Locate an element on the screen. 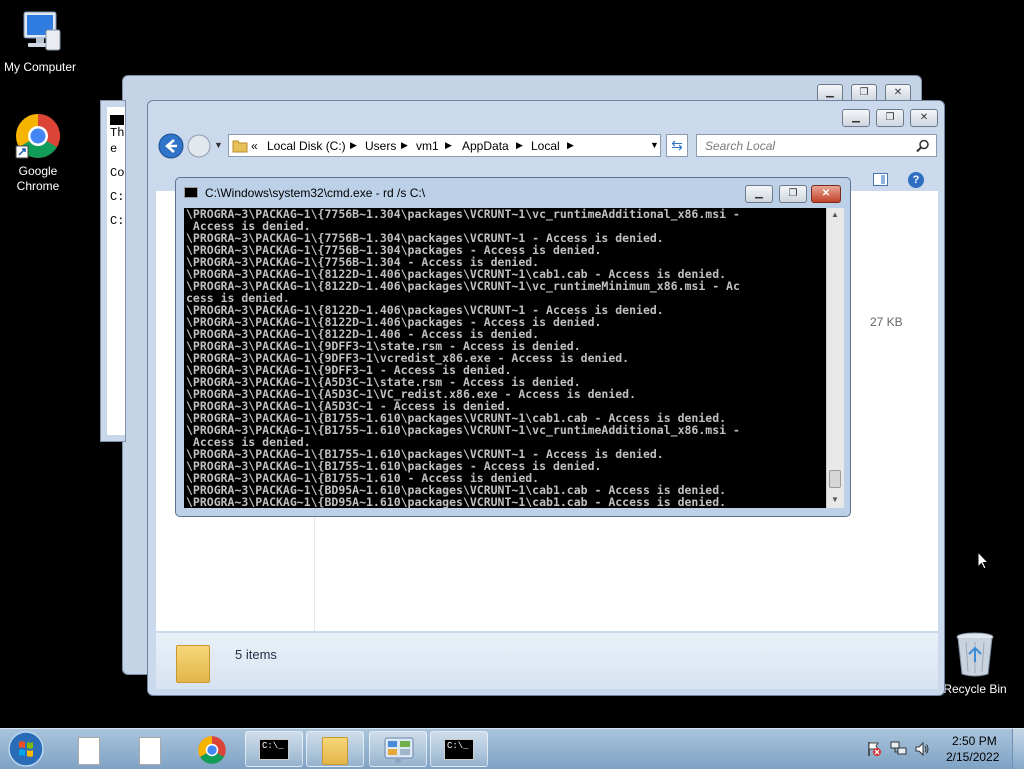  forward-button is located at coordinates (199, 146).